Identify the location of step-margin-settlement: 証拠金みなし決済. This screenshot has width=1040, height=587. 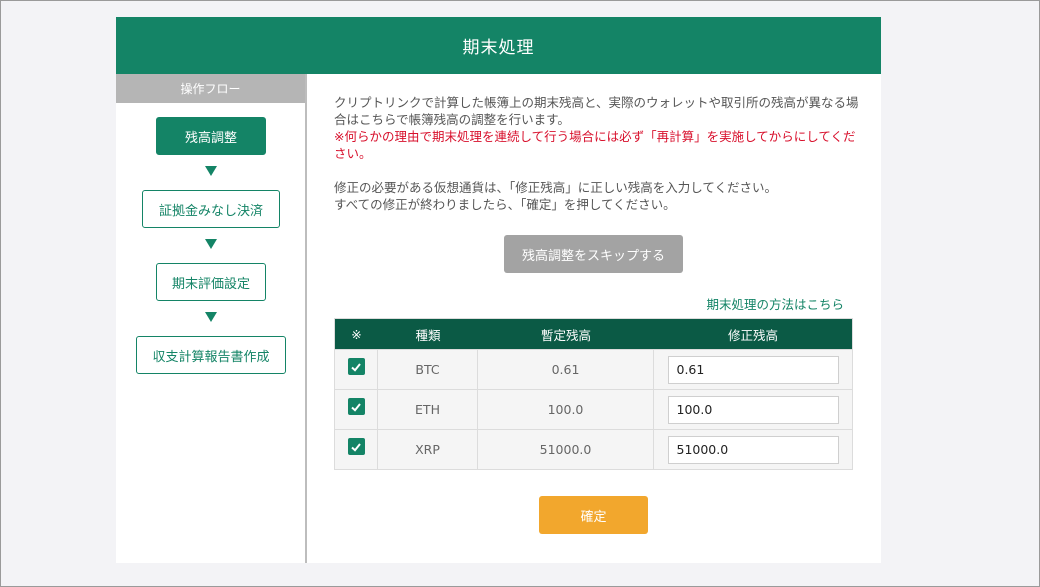
(211, 209).